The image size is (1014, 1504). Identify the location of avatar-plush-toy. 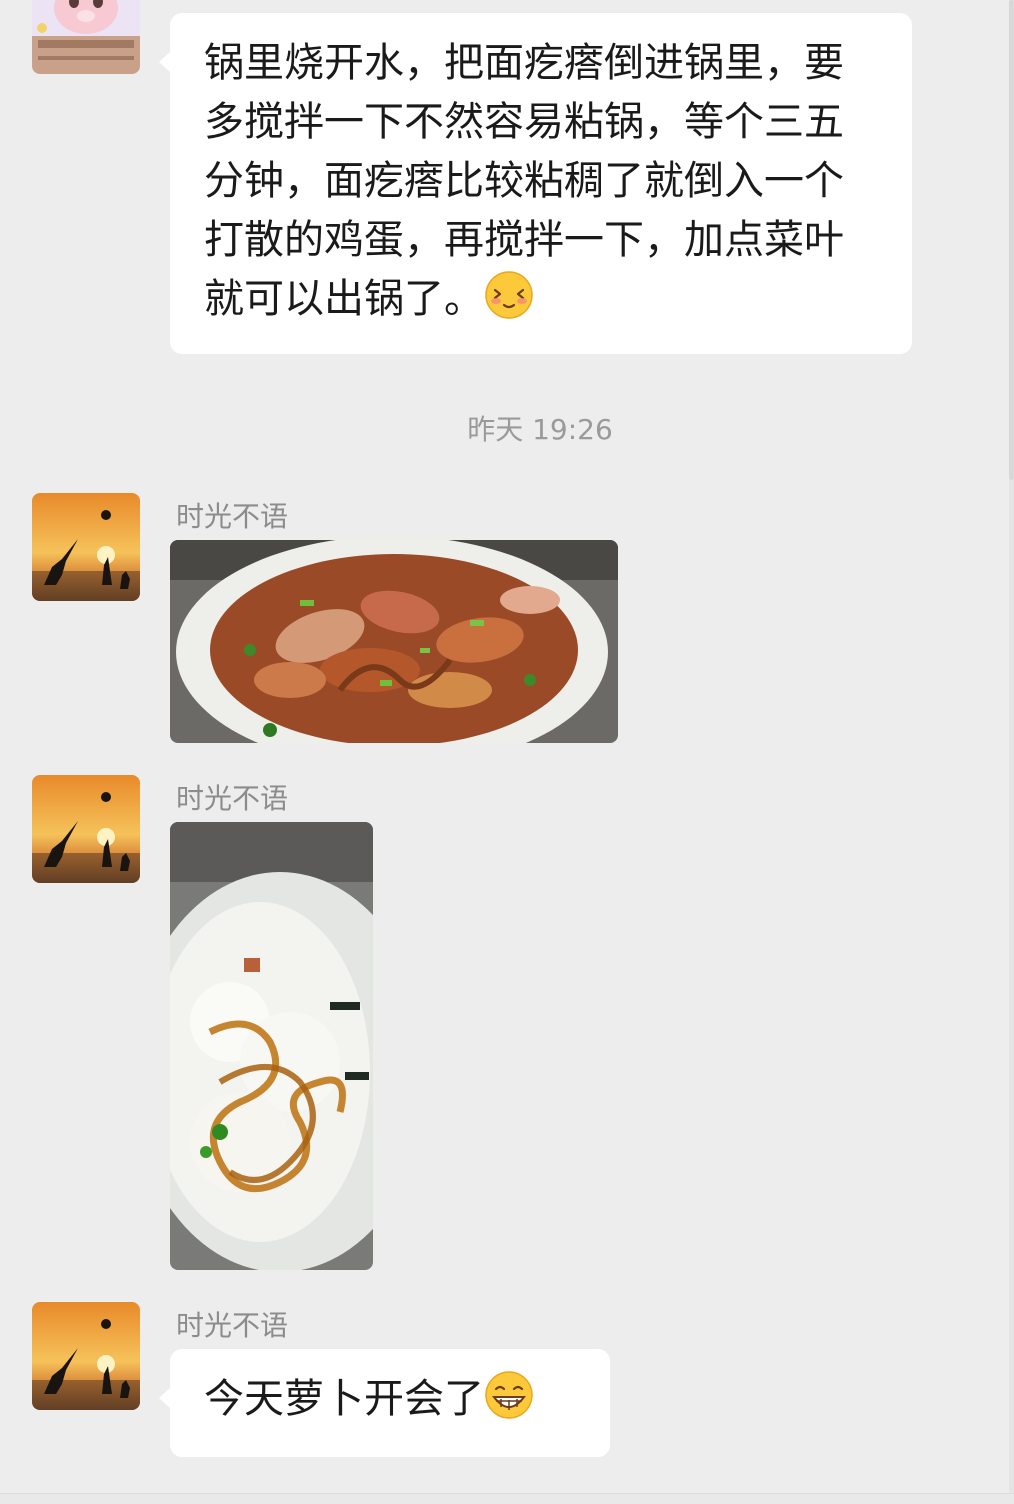
(86, 37).